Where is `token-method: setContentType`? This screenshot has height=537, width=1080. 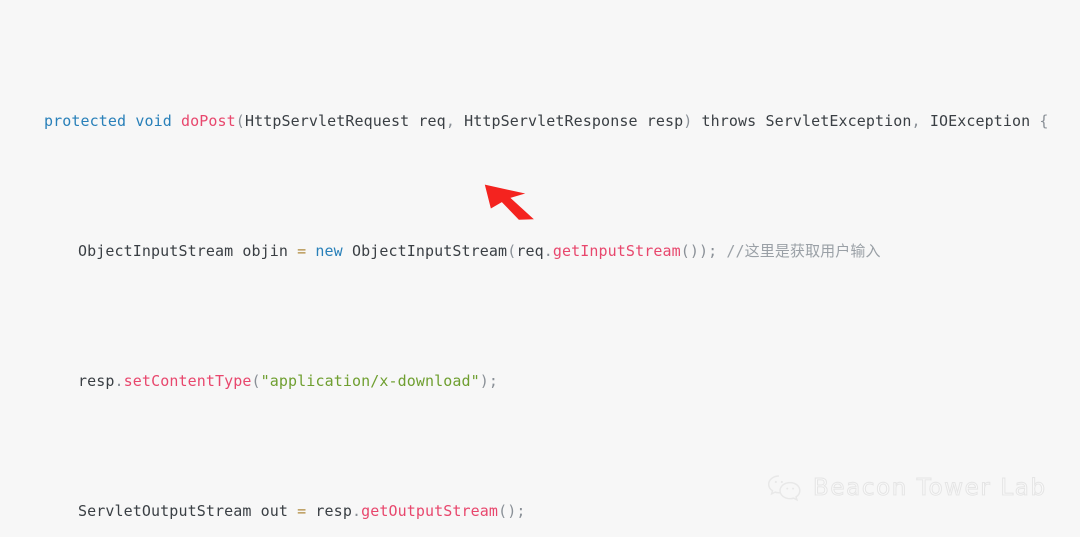 token-method: setContentType is located at coordinates (187, 381).